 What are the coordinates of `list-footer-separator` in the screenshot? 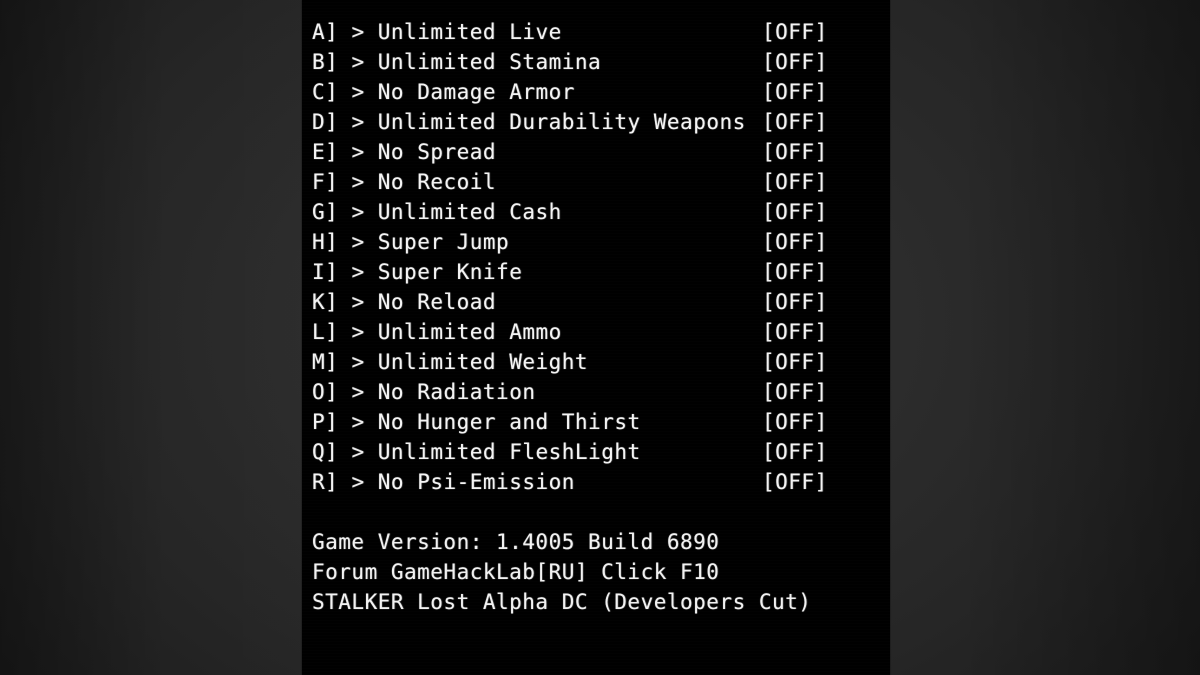 It's located at (601, 512).